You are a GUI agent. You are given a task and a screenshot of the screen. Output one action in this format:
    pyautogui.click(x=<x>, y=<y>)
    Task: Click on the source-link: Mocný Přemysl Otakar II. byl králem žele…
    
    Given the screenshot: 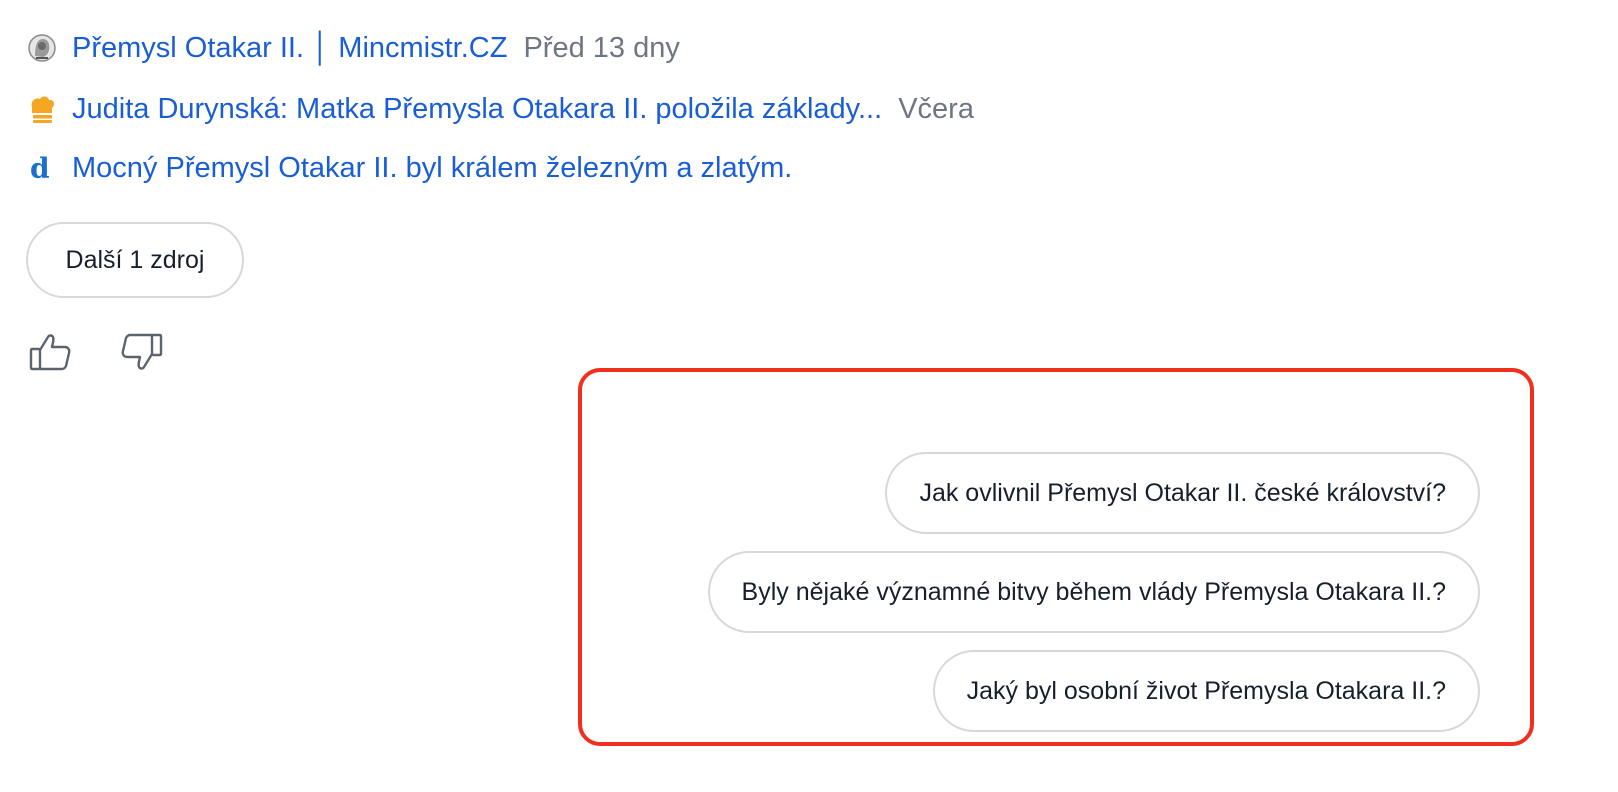 What is the action you would take?
    pyautogui.click(x=432, y=168)
    